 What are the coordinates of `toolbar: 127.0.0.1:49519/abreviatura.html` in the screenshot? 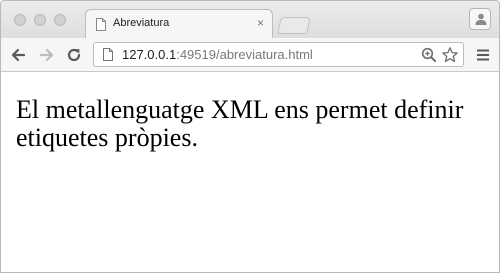 It's located at (250, 55).